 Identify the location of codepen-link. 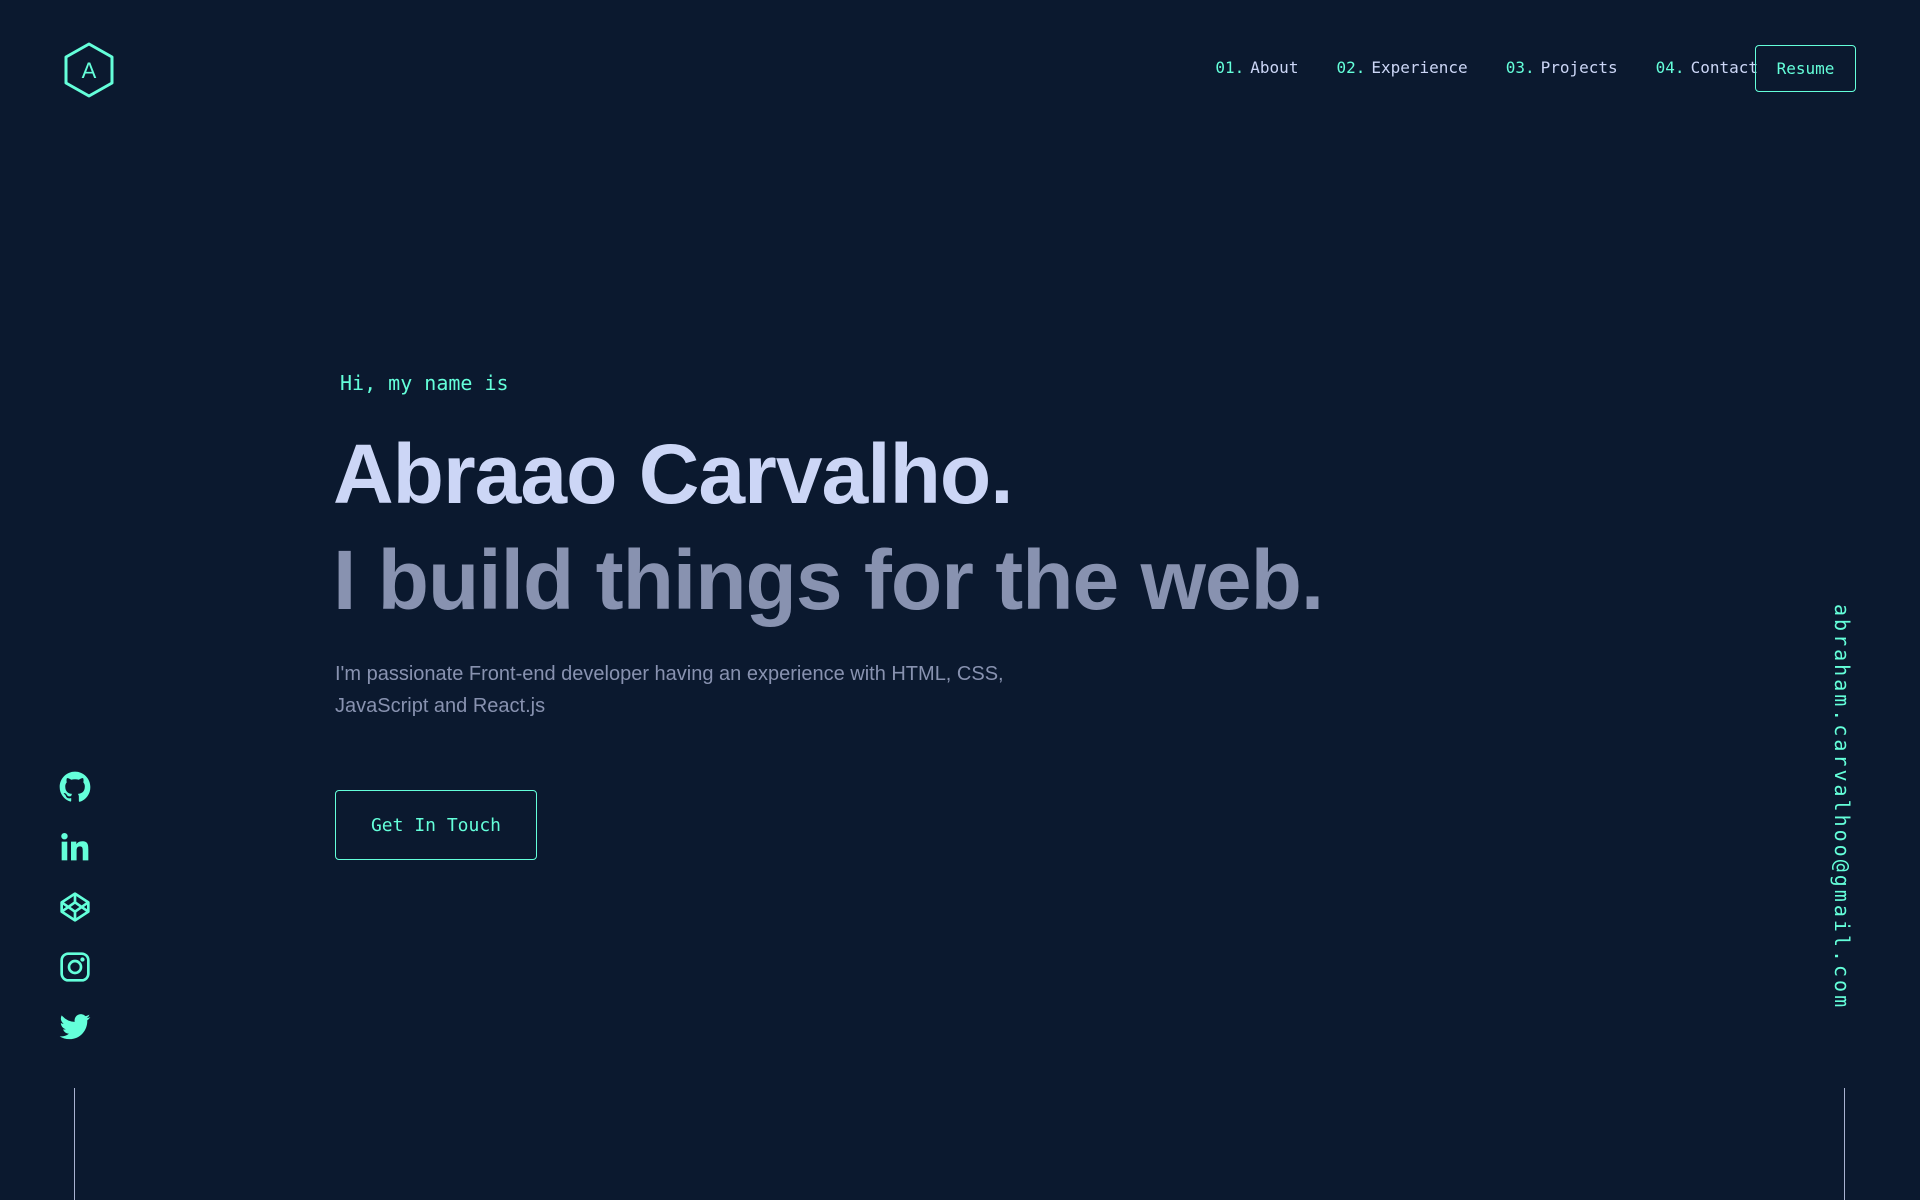
(75, 907).